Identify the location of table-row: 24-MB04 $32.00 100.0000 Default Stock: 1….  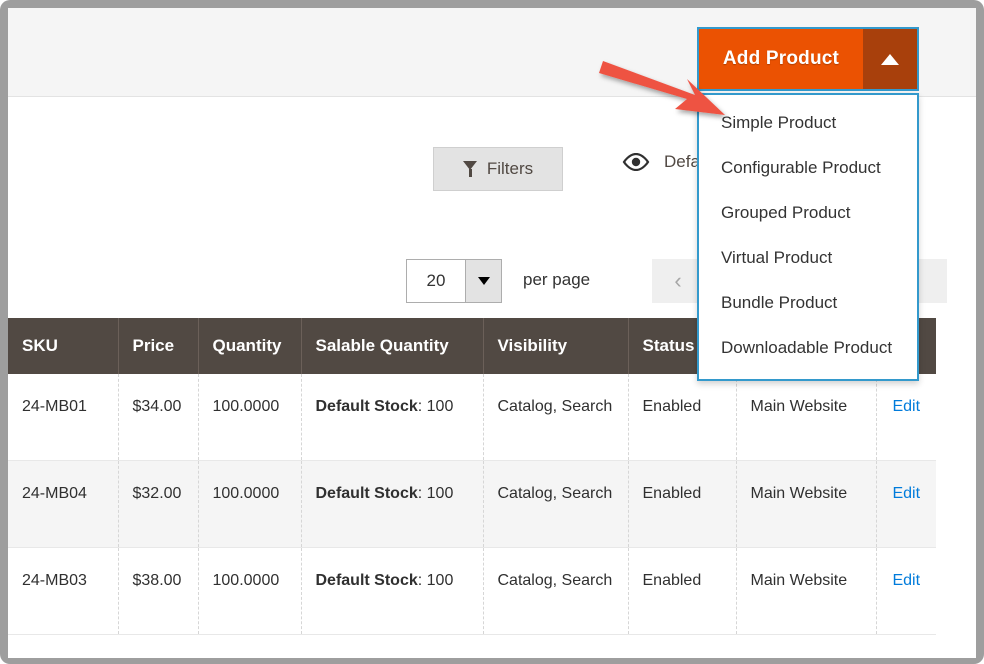
(472, 504).